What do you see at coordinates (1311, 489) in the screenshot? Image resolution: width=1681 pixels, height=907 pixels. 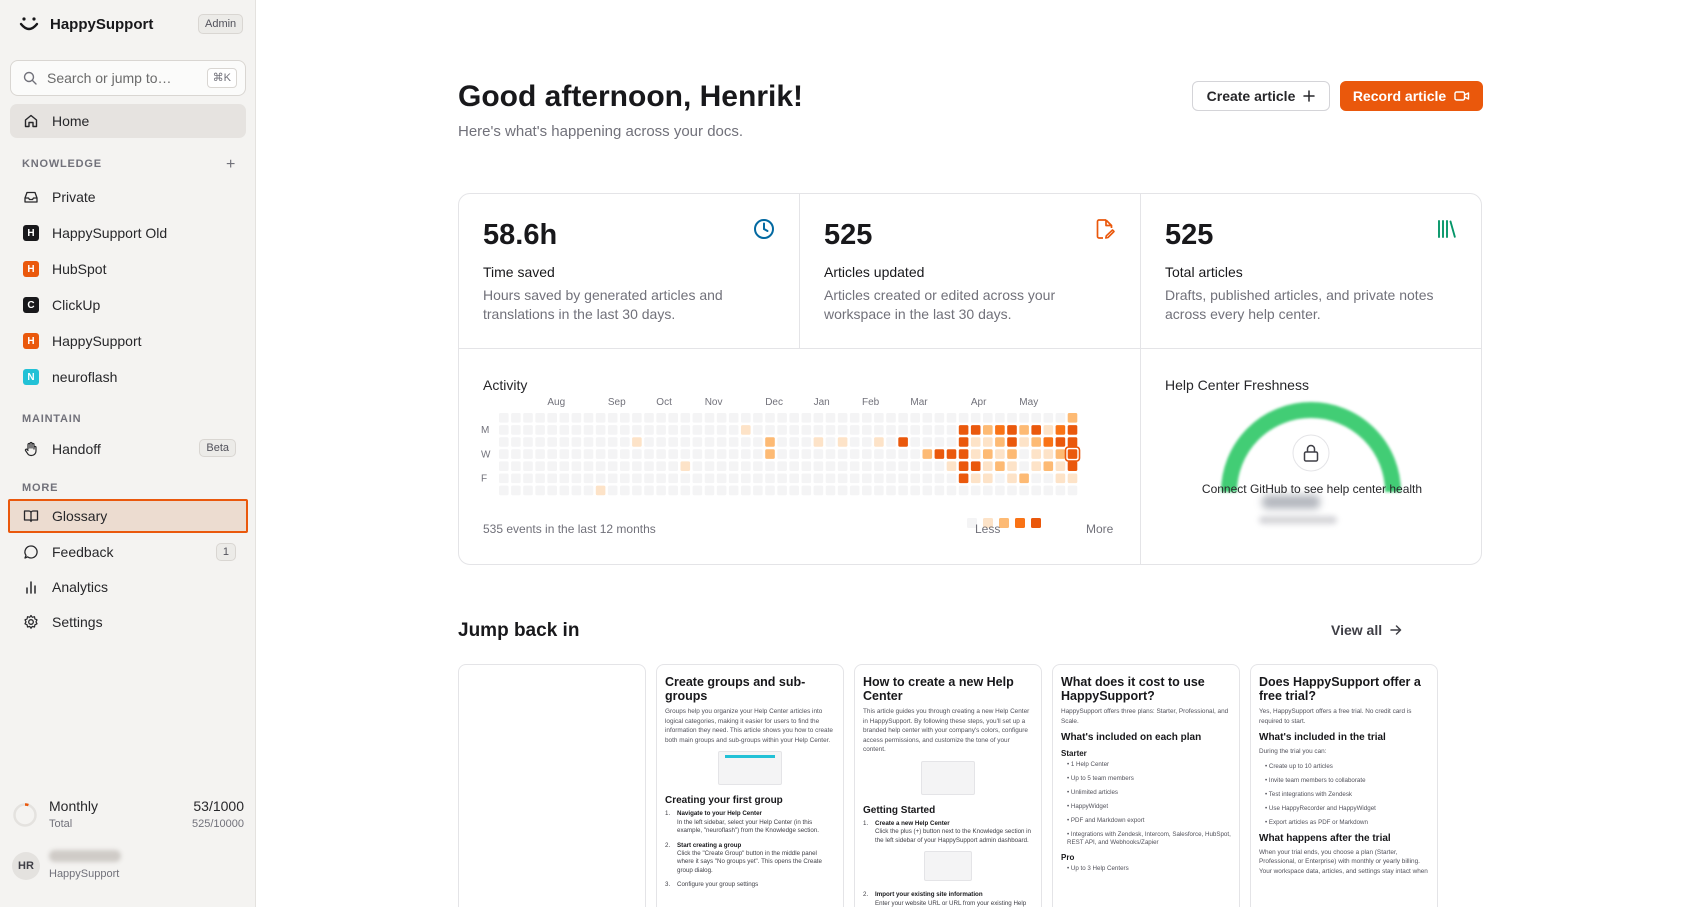 I see `connect-github-message: Connect GitHub to see help center health` at bounding box center [1311, 489].